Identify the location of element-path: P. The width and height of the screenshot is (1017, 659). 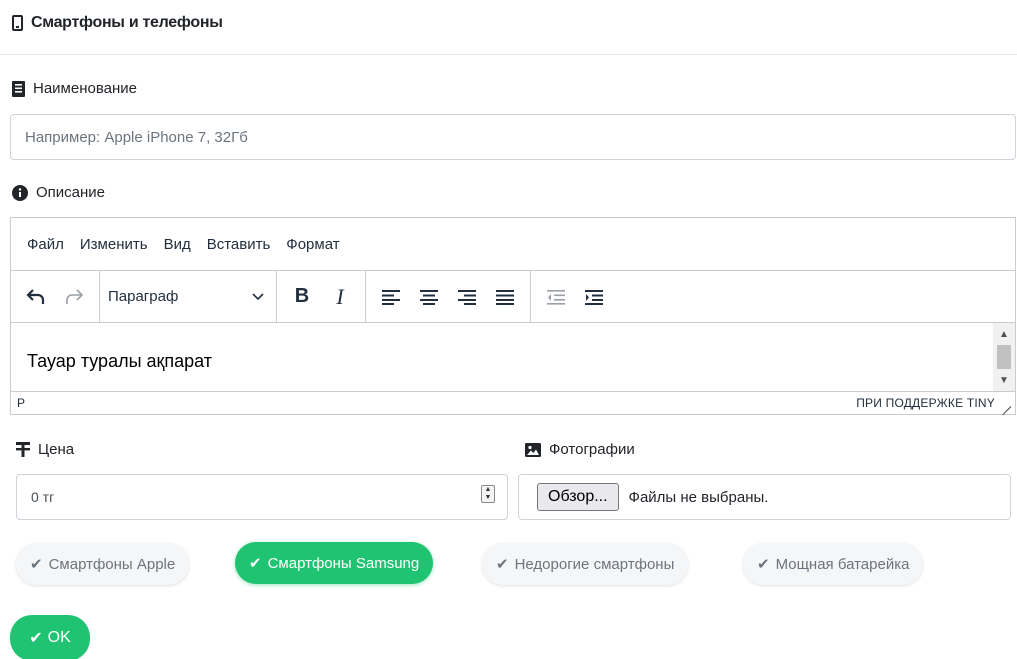
(21, 403).